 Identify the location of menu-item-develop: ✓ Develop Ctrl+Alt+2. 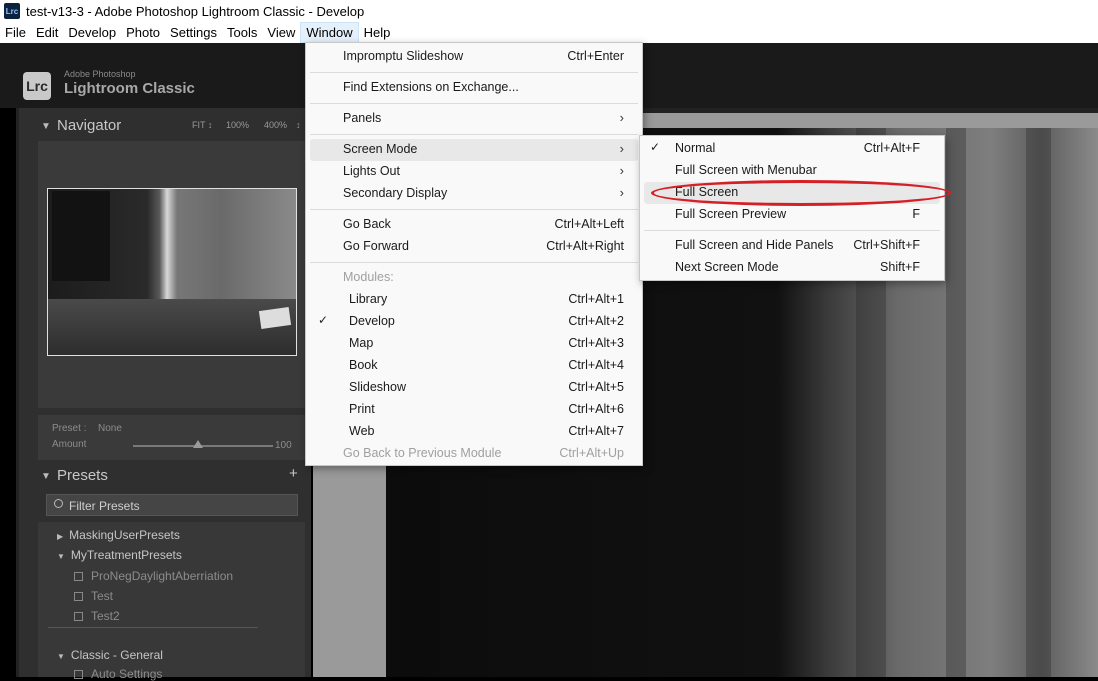
(474, 322).